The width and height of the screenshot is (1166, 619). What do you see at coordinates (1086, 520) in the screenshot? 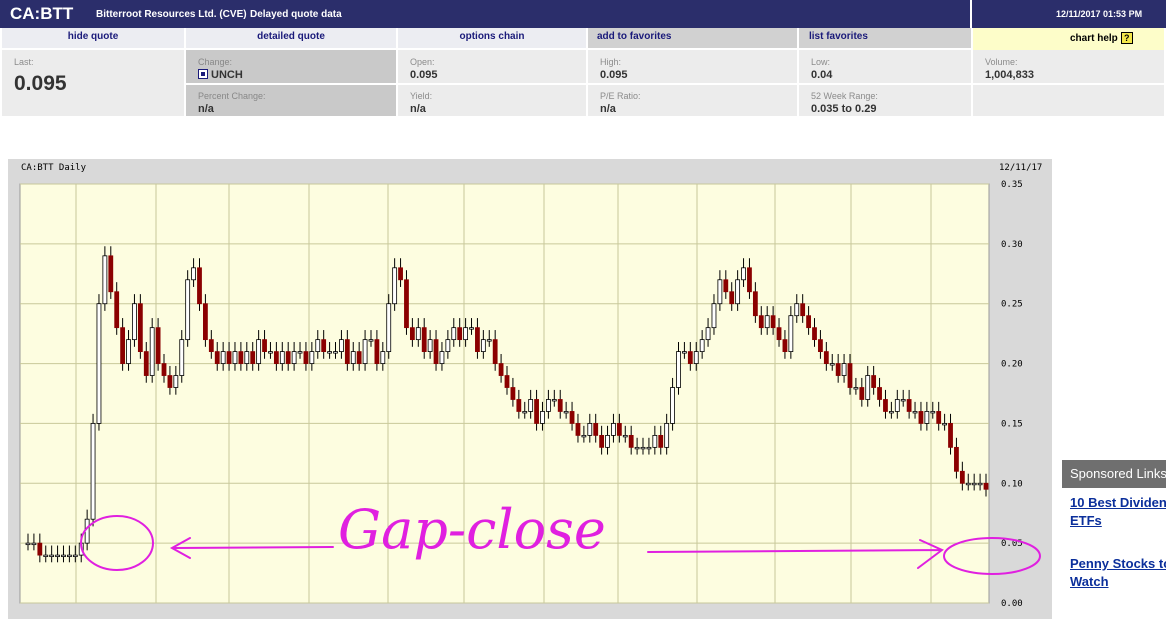
I see `dividend-etfs-link-line2: ETFs` at bounding box center [1086, 520].